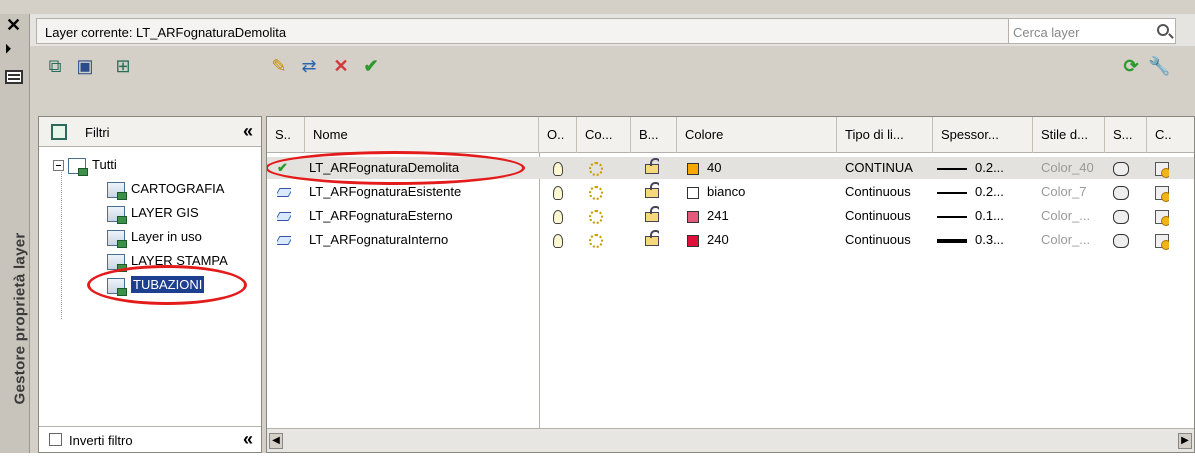 This screenshot has height=473, width=1195. I want to click on autohide-icon: ⏵, so click(8, 49).